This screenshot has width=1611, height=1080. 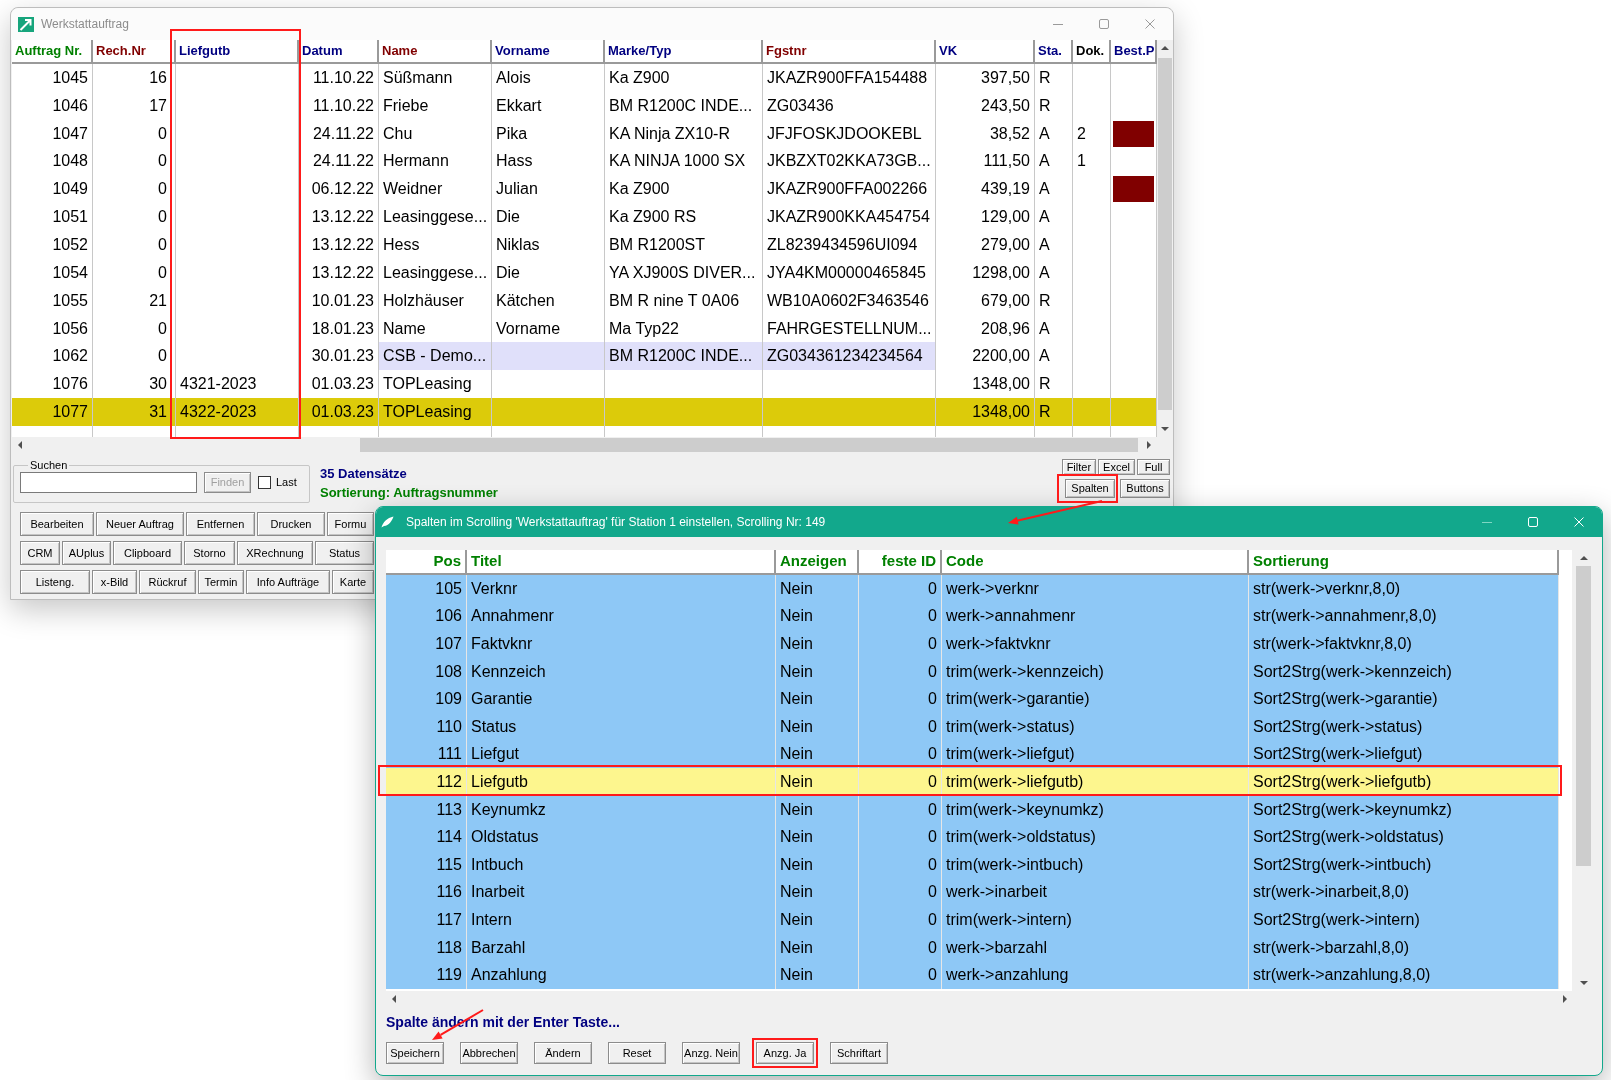 What do you see at coordinates (288, 582) in the screenshot?
I see `action-button: Info Aufträge` at bounding box center [288, 582].